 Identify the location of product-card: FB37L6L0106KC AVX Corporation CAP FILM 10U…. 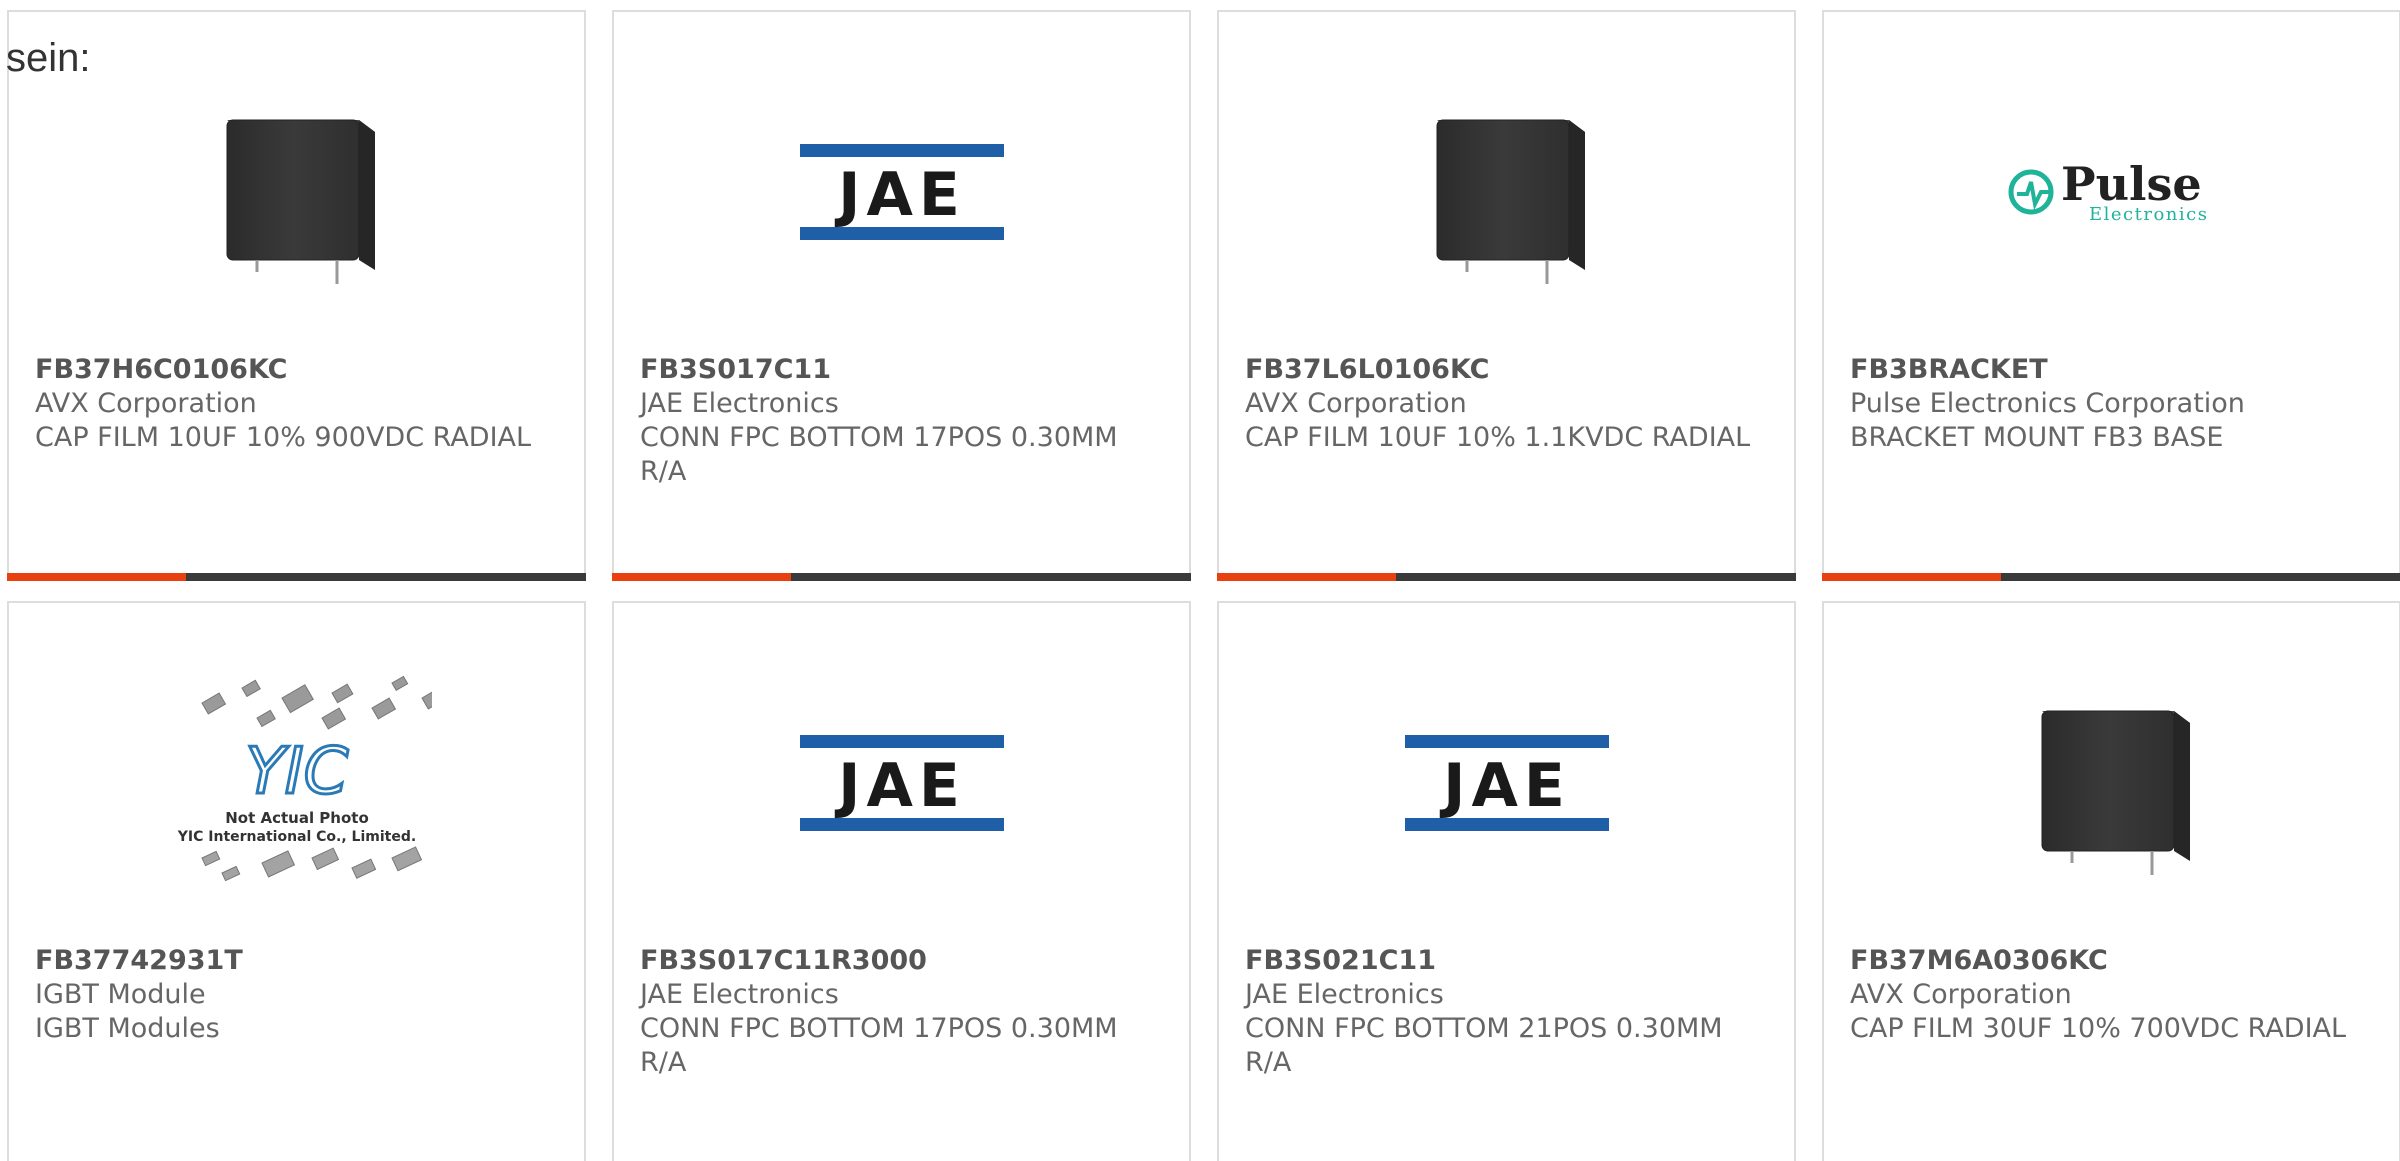
(1506, 295).